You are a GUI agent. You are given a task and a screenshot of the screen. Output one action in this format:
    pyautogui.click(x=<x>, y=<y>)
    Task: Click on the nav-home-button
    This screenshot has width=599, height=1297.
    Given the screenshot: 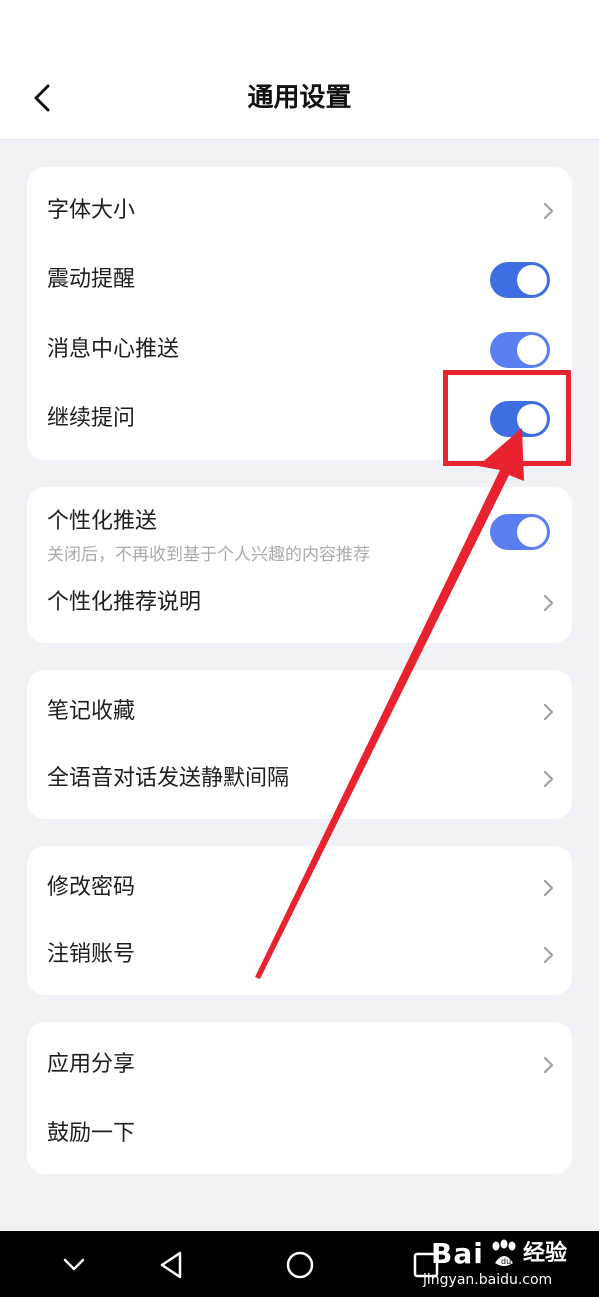 What is the action you would take?
    pyautogui.click(x=300, y=1265)
    